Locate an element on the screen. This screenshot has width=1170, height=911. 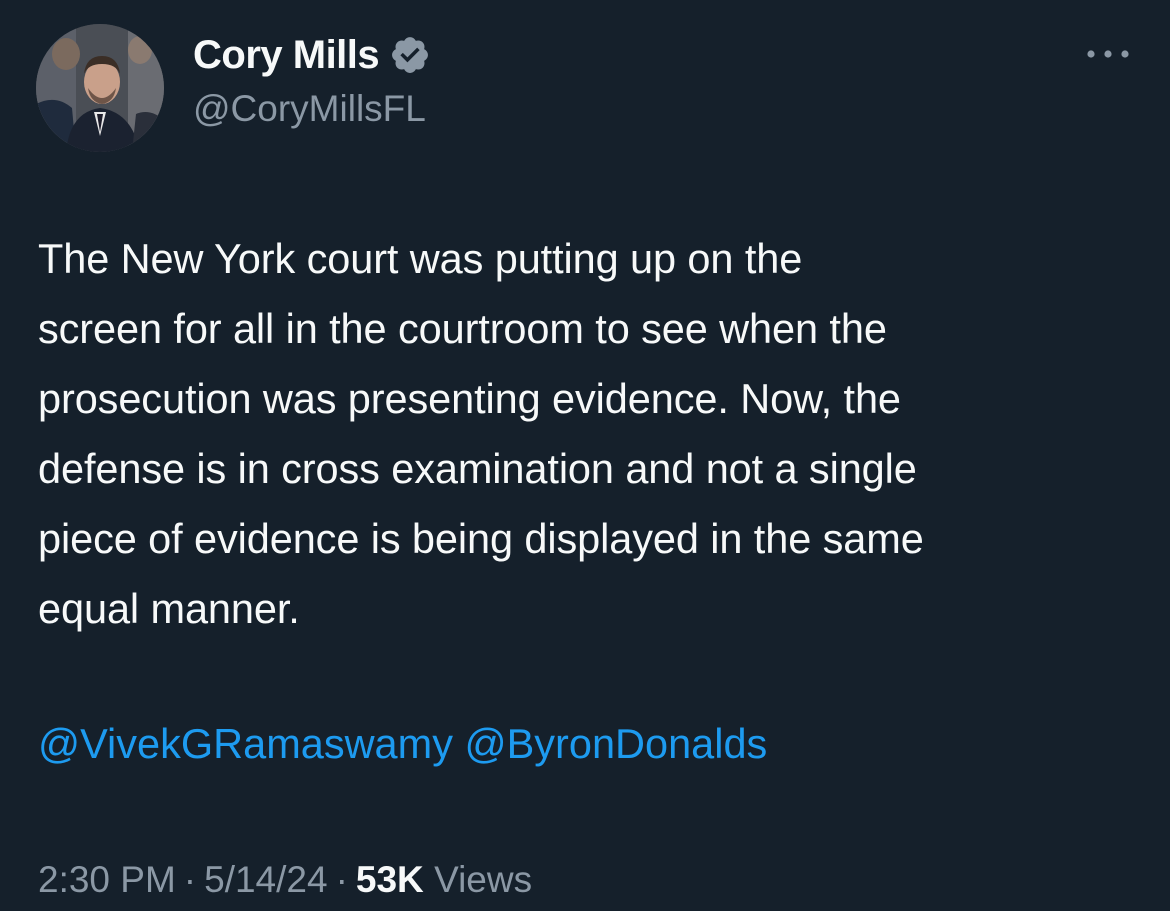
tweet-time: 2:30 PM is located at coordinates (107, 879).